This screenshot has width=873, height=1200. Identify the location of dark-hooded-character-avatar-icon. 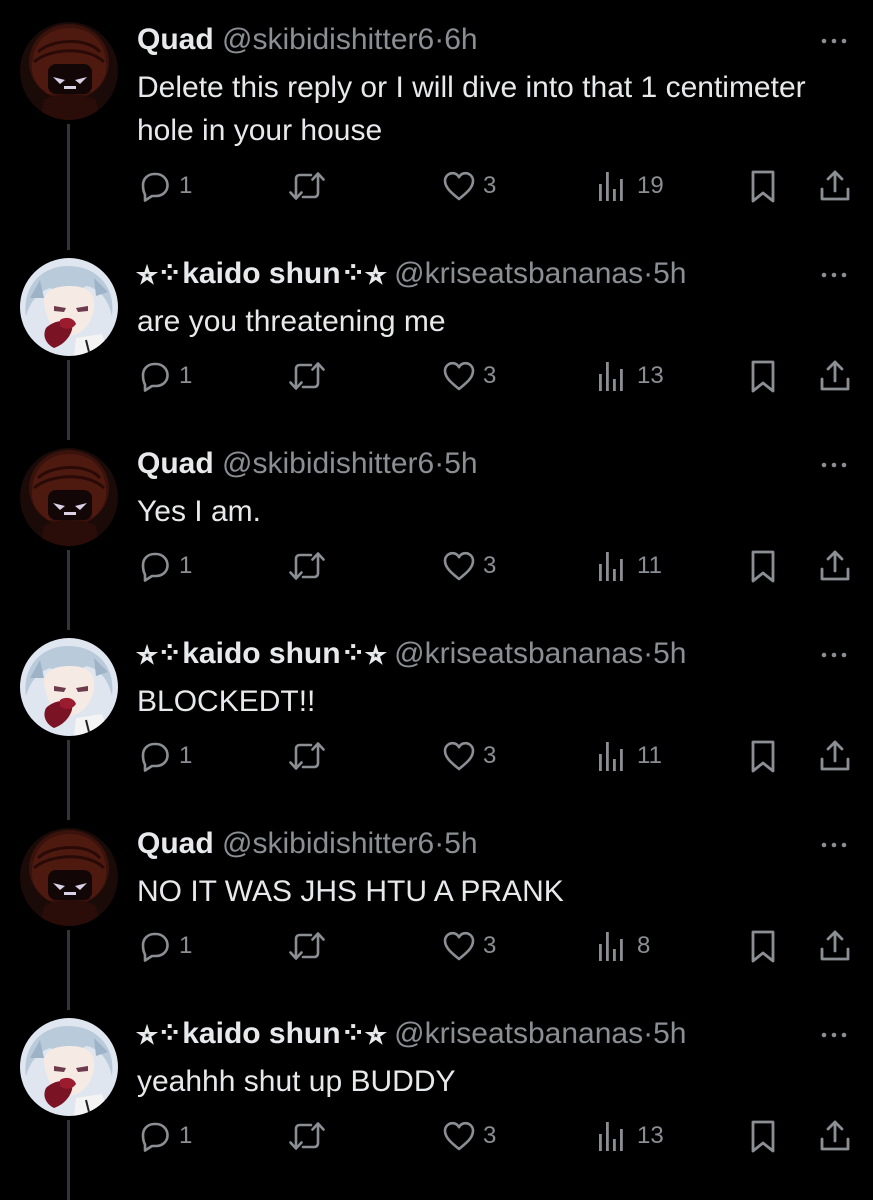
(69, 71).